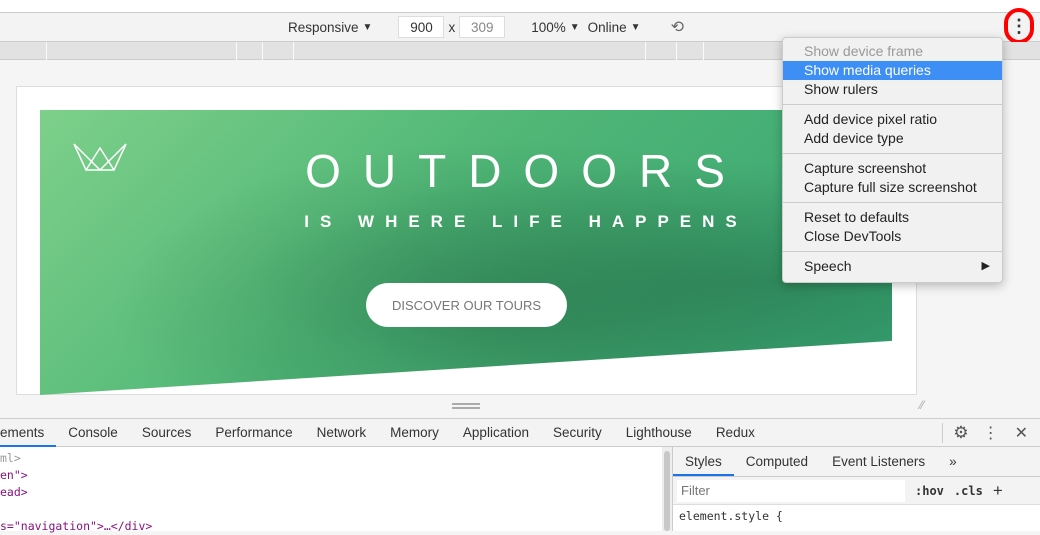 The image size is (1040, 535). What do you see at coordinates (496, 433) in the screenshot?
I see `tab-application: Application` at bounding box center [496, 433].